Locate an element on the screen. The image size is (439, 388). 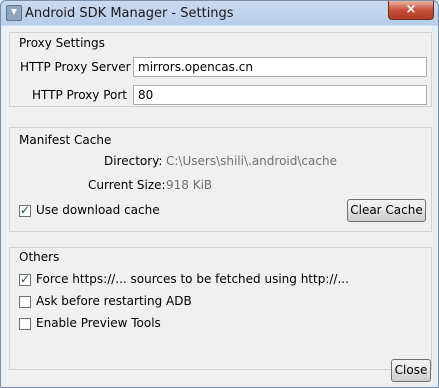
enable-preview-tools-checkbox is located at coordinates (25, 324).